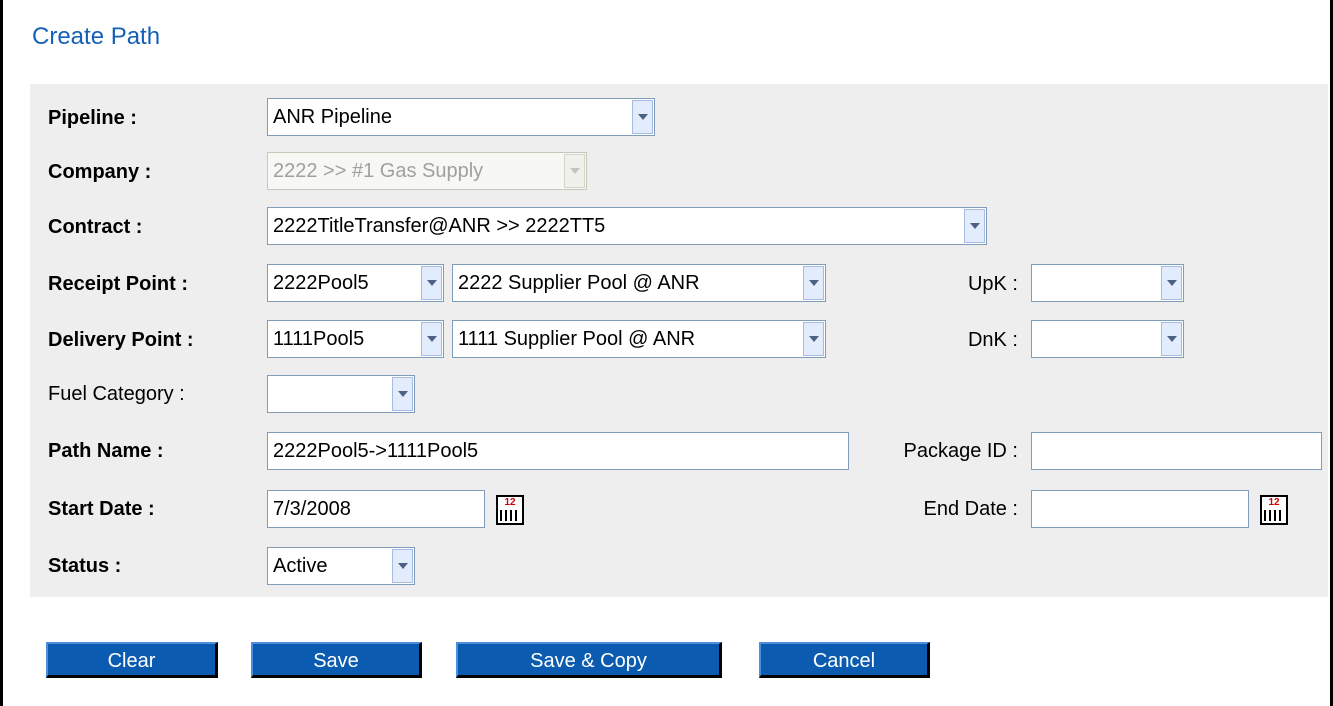 The width and height of the screenshot is (1333, 706). What do you see at coordinates (300, 566) in the screenshot?
I see `status-select-value: Active` at bounding box center [300, 566].